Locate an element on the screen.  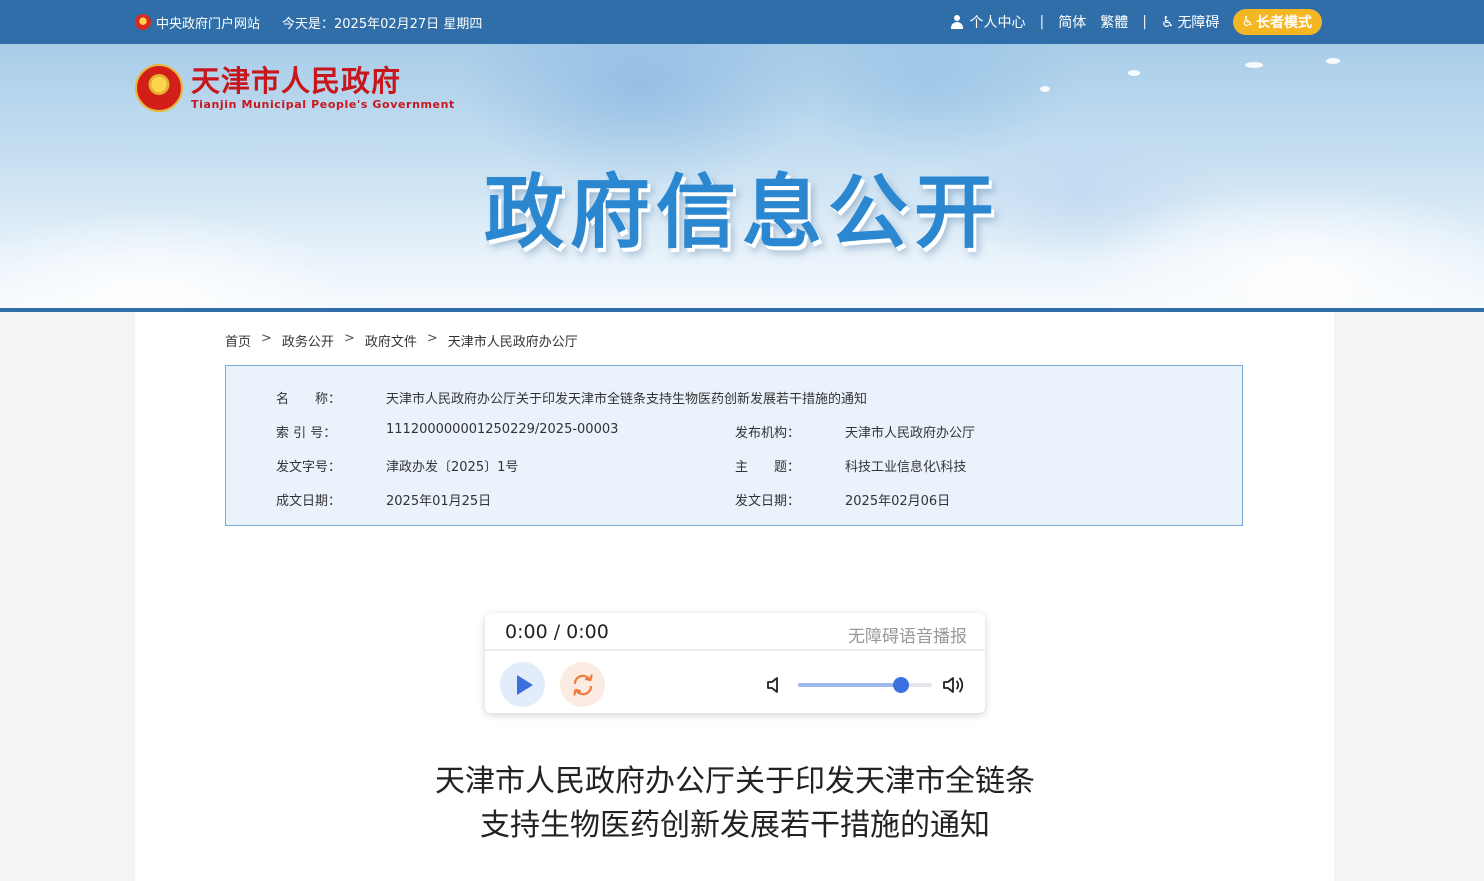
volume-knob is located at coordinates (901, 685).